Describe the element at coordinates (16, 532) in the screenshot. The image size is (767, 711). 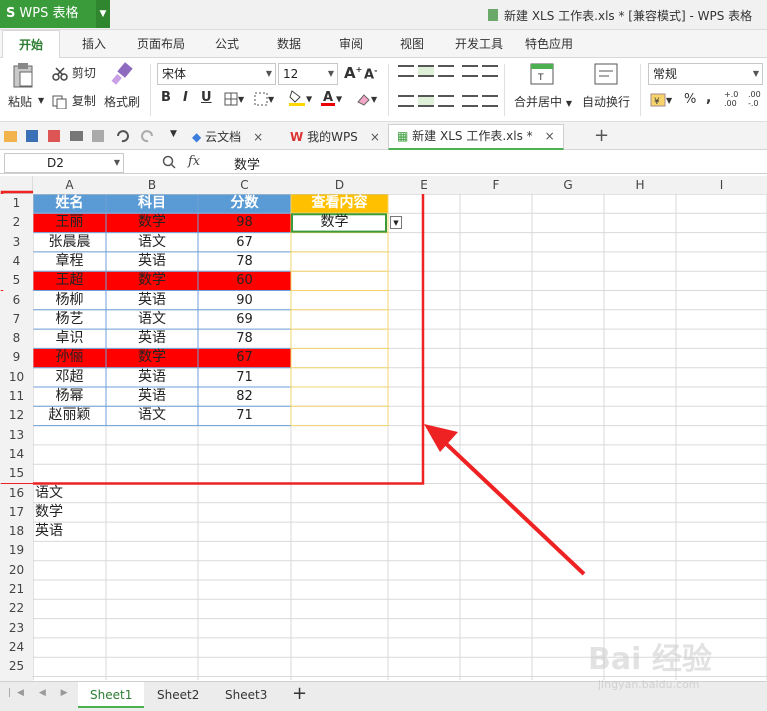
I see `row-header-18: 18` at that location.